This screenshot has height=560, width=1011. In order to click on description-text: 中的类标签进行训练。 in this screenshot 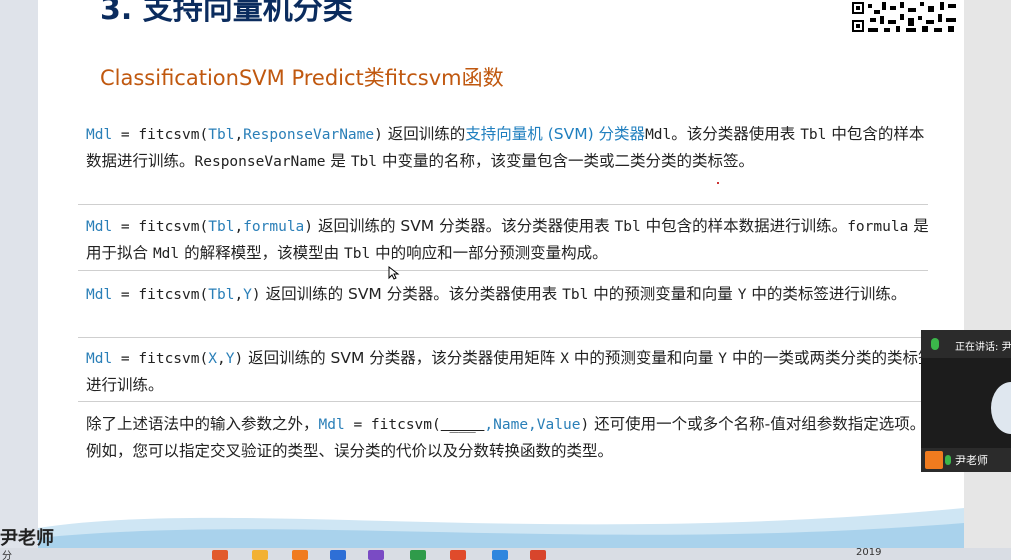, I will do `click(826, 294)`.